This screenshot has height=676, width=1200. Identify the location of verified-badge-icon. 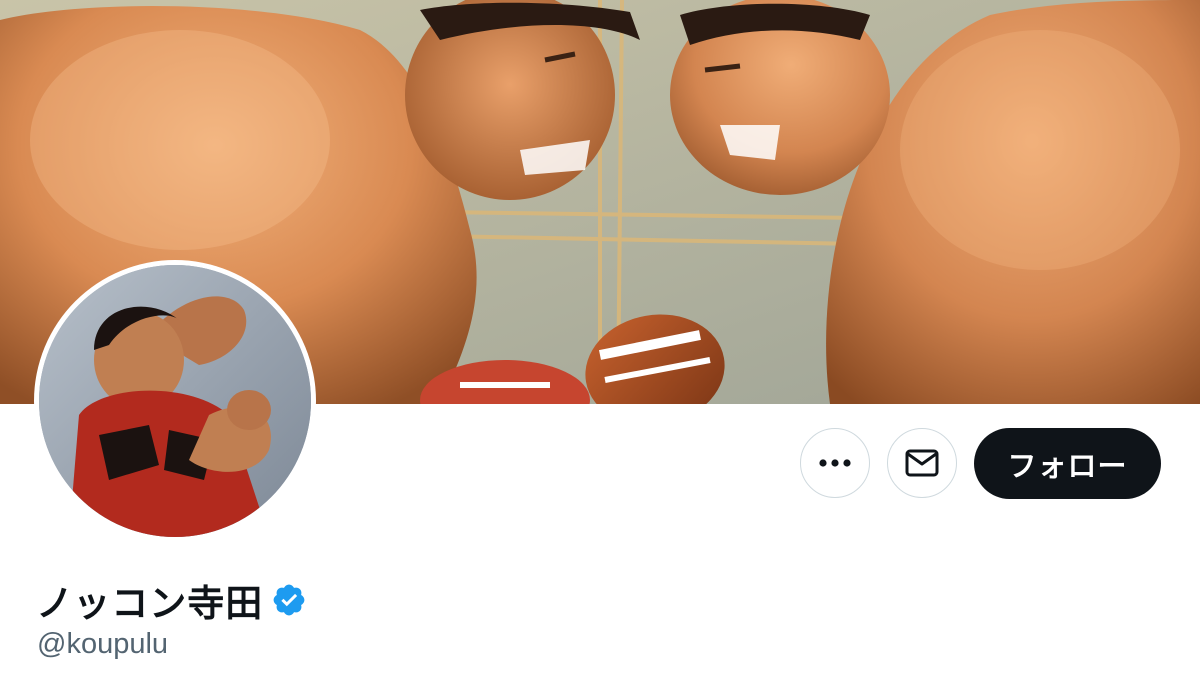
(289, 600).